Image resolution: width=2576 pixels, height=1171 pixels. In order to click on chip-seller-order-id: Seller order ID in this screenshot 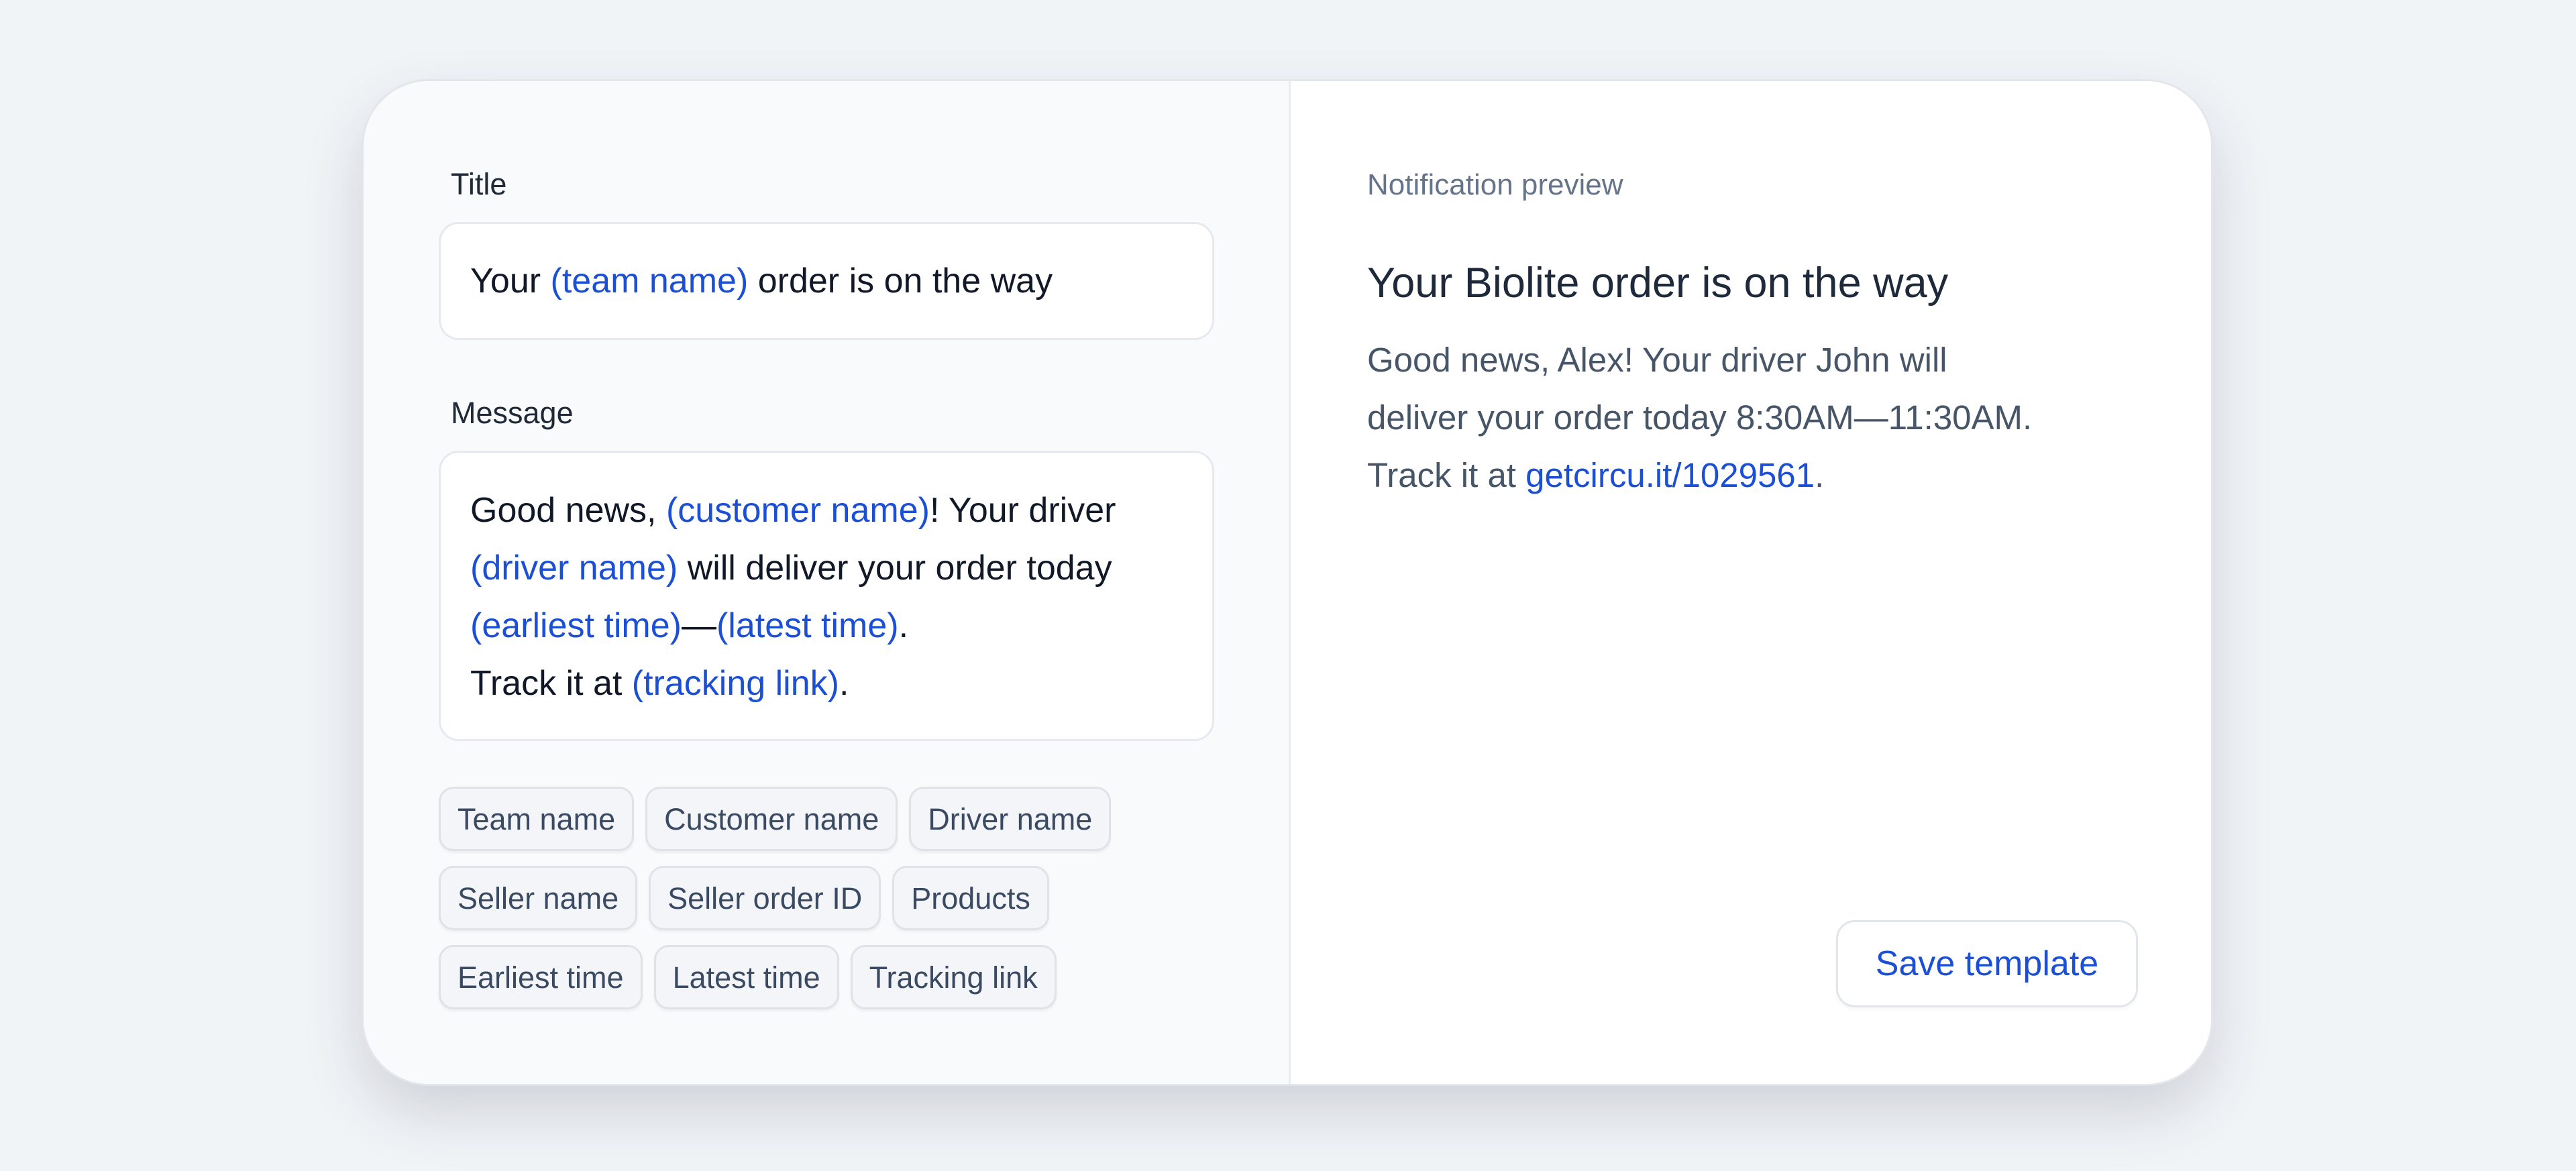, I will do `click(765, 898)`.